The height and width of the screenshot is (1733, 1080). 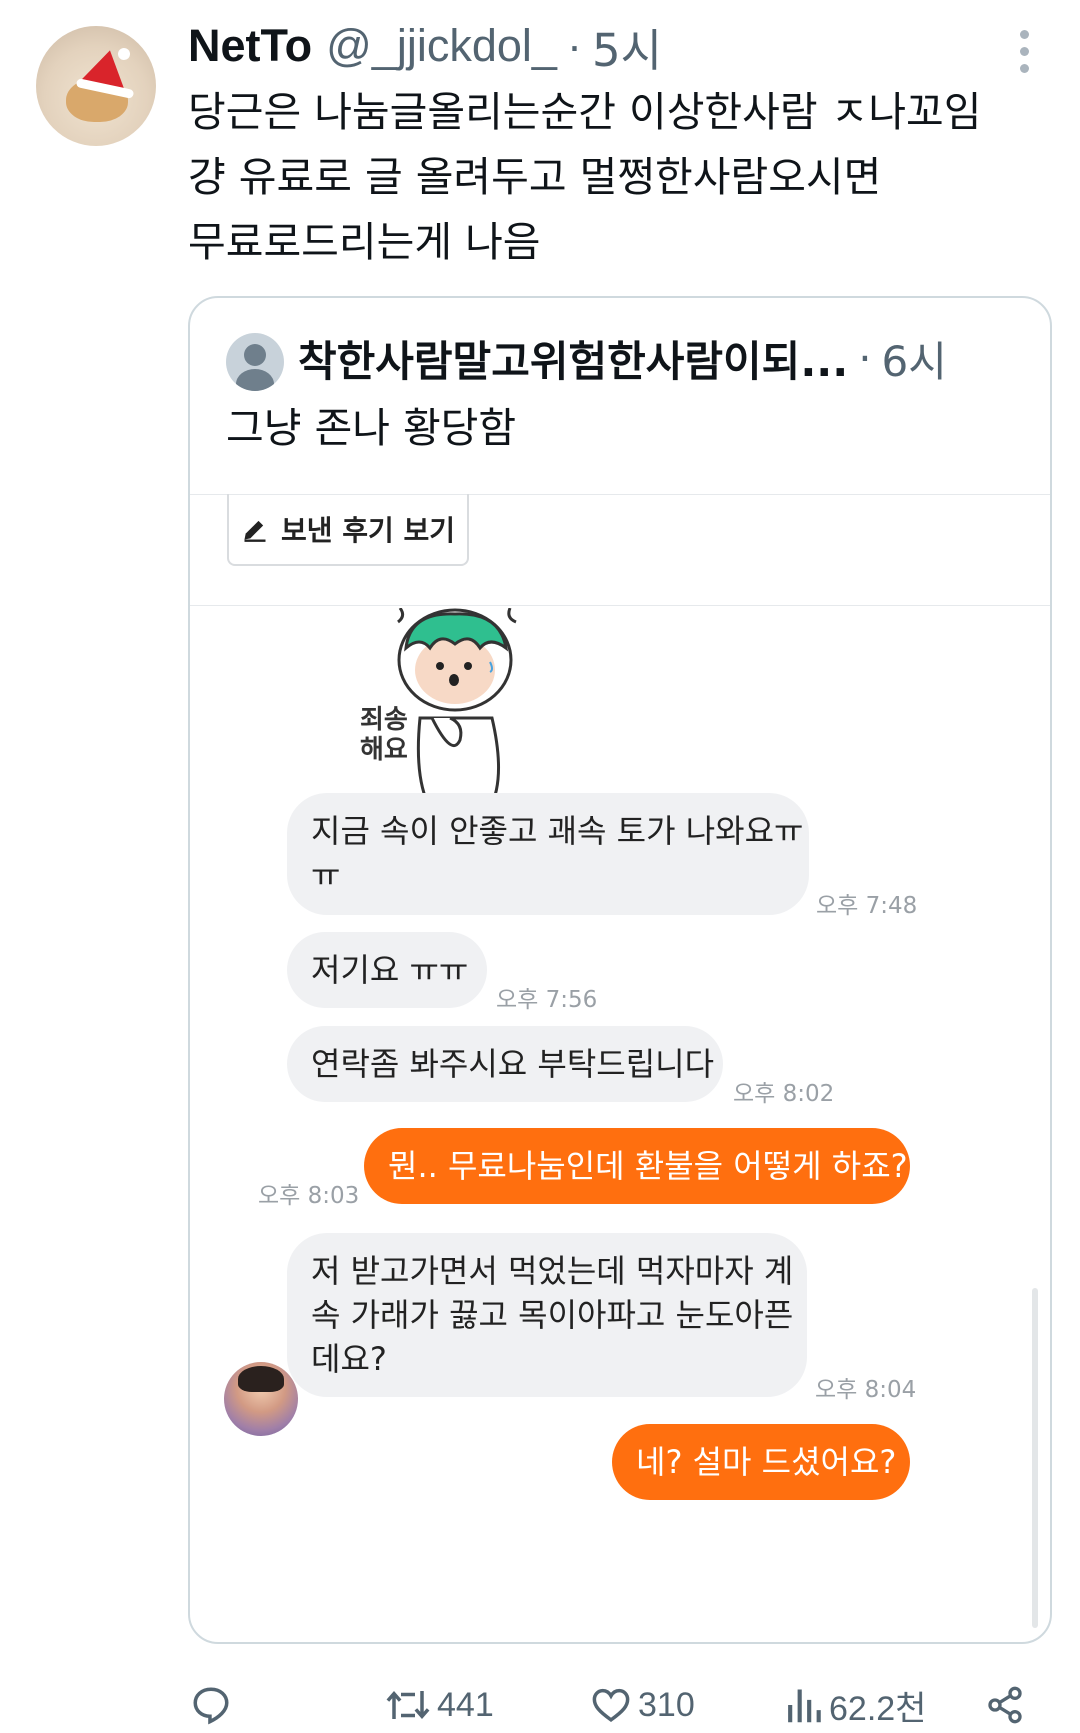 I want to click on heart-icon, so click(x=611, y=1705).